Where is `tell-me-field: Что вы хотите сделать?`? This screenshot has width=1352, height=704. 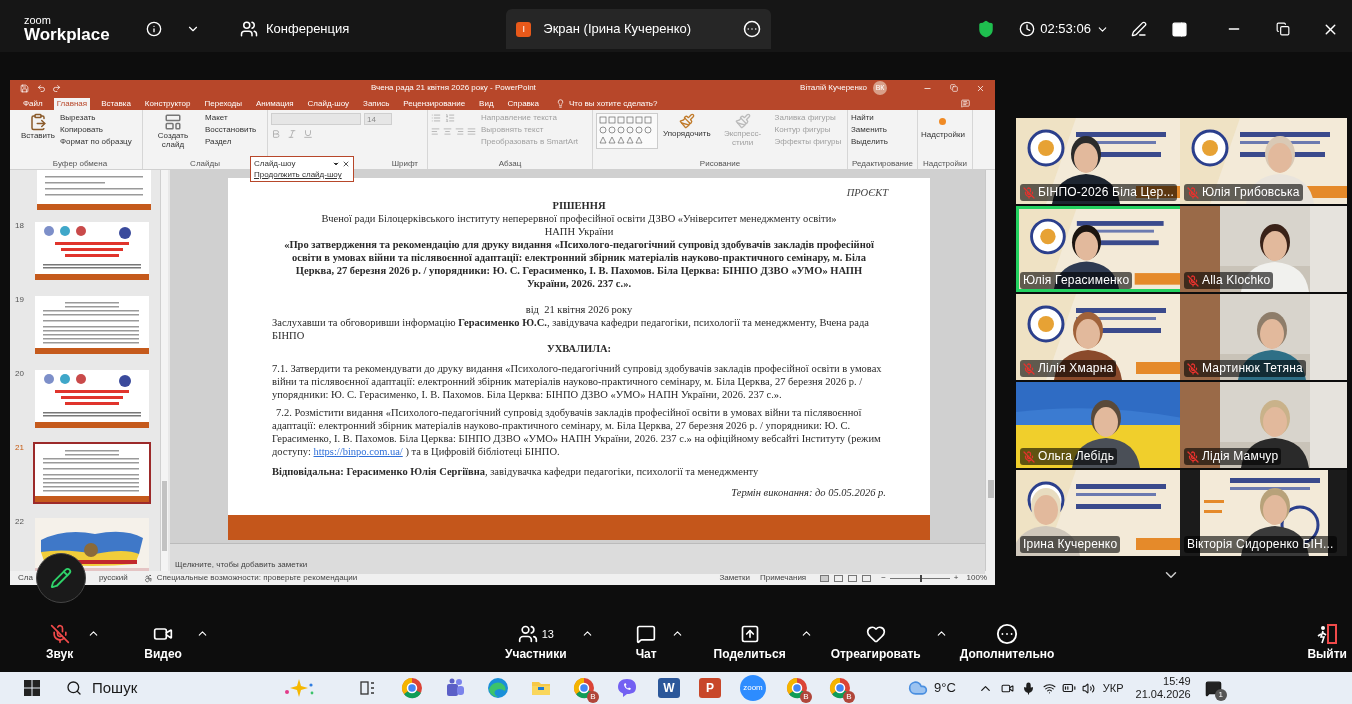 tell-me-field: Что вы хотите сделать? is located at coordinates (613, 104).